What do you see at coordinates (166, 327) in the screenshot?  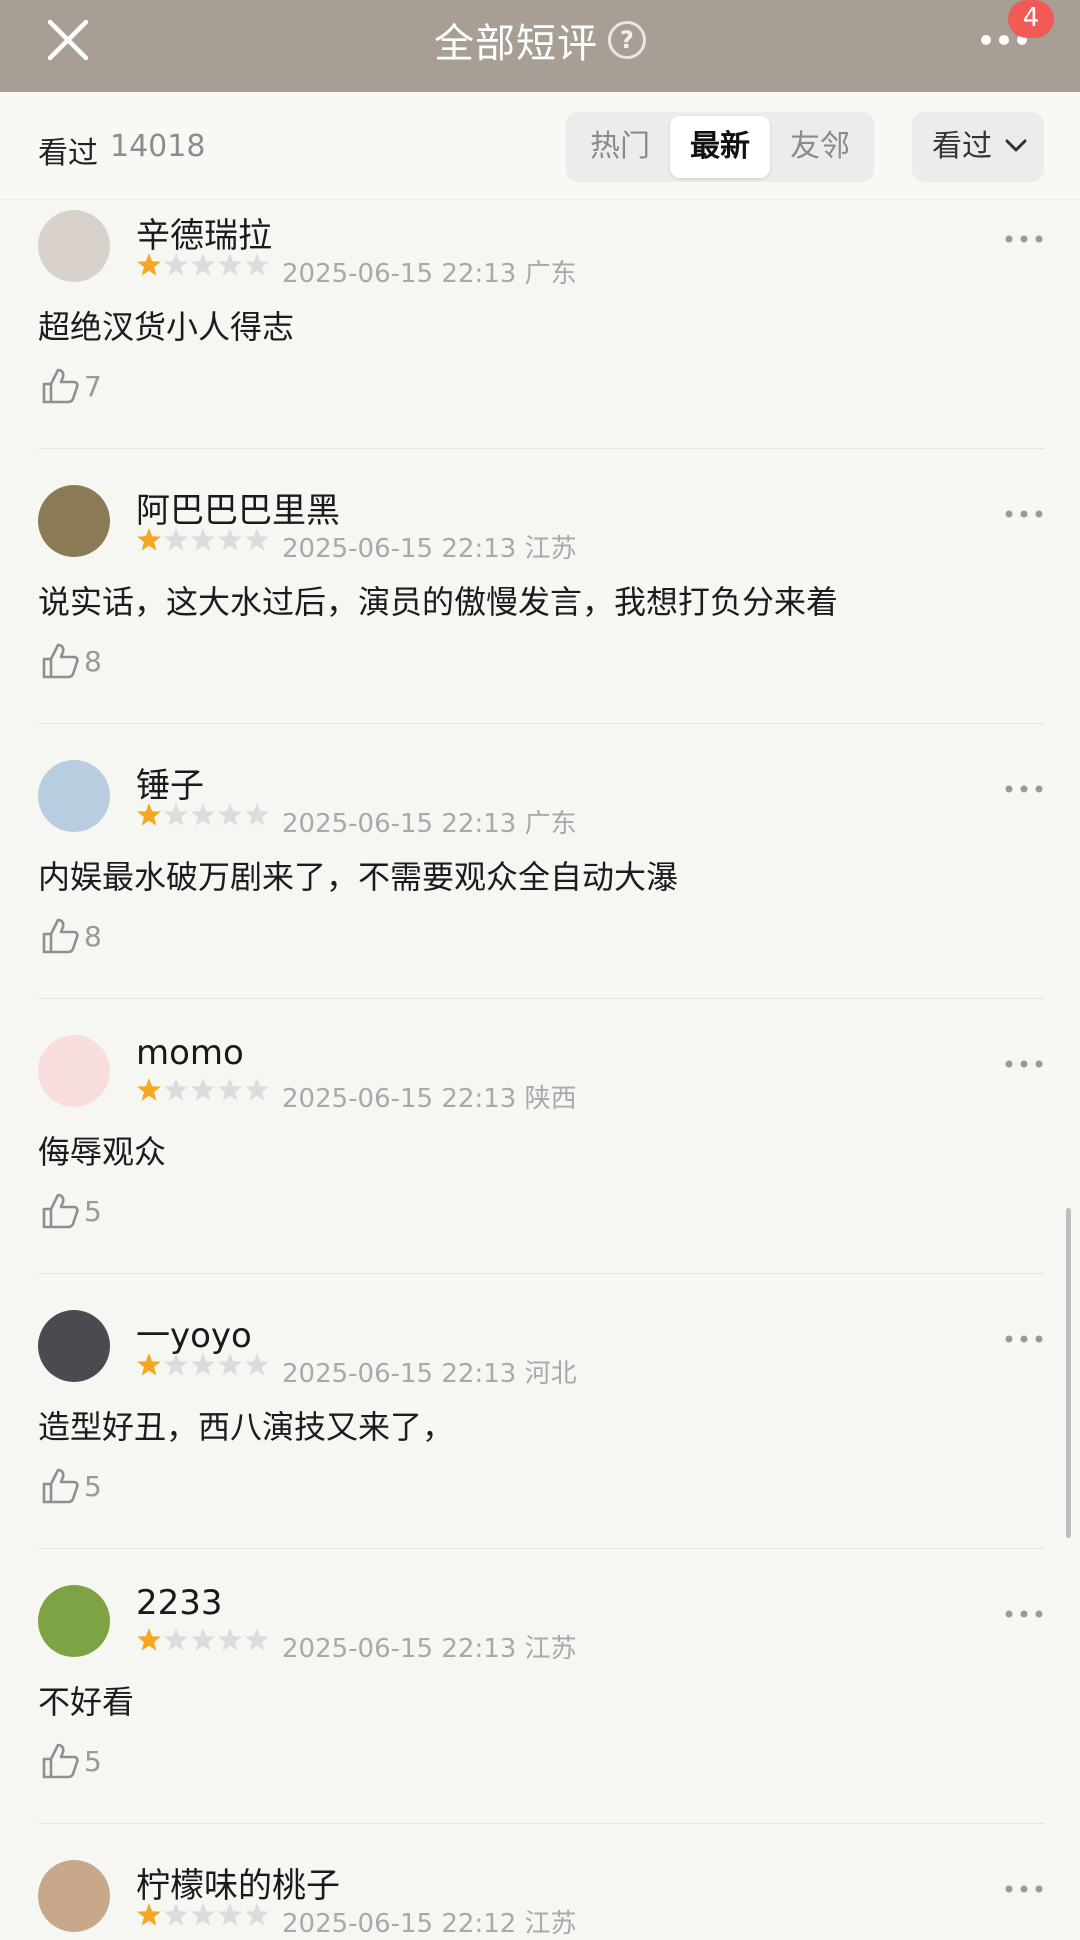 I see `review-content: 超绝汊货小人得志` at bounding box center [166, 327].